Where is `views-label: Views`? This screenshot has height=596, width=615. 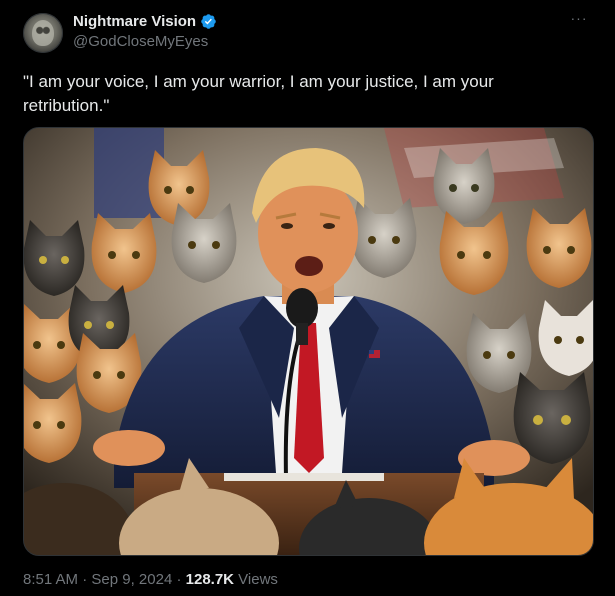 views-label: Views is located at coordinates (256, 579).